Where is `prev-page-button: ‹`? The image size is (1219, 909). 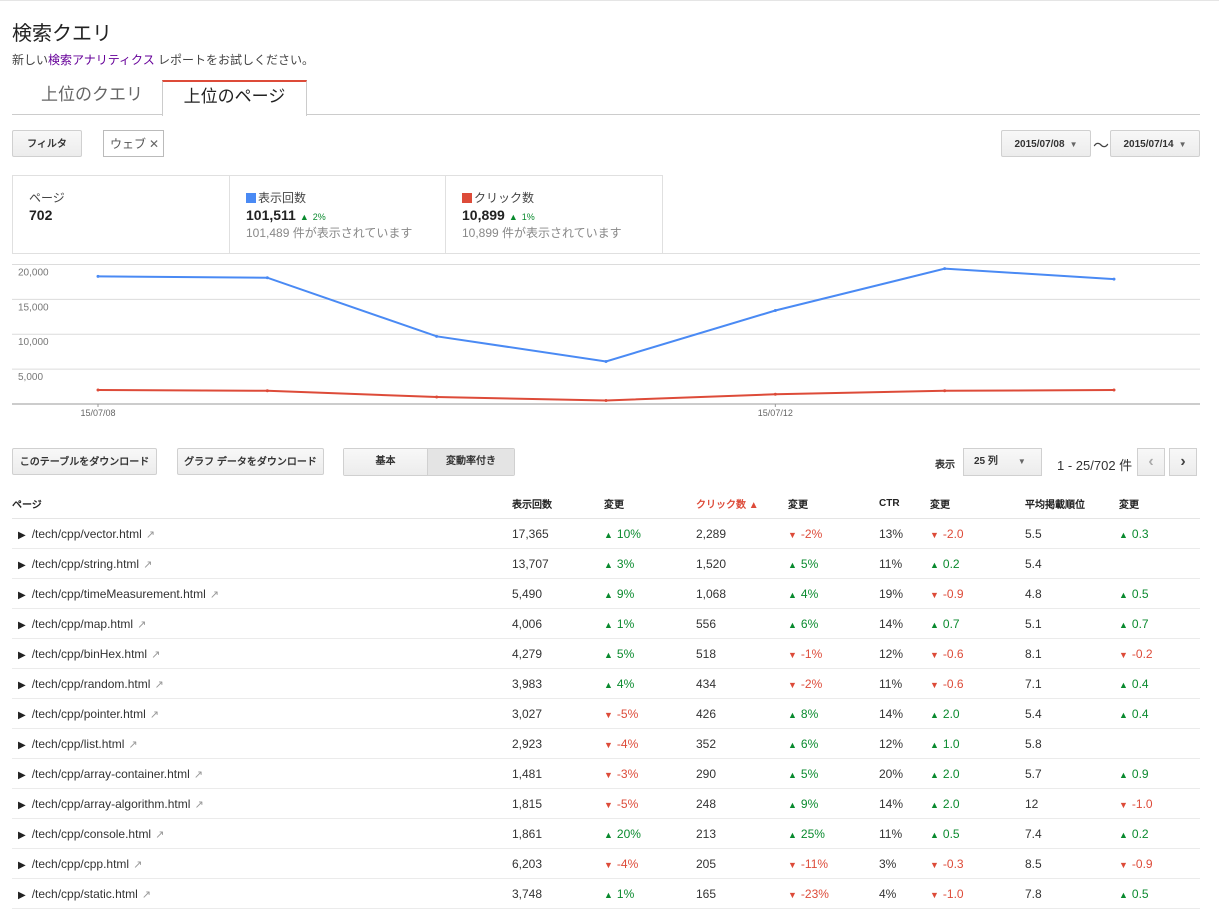 prev-page-button: ‹ is located at coordinates (1151, 462).